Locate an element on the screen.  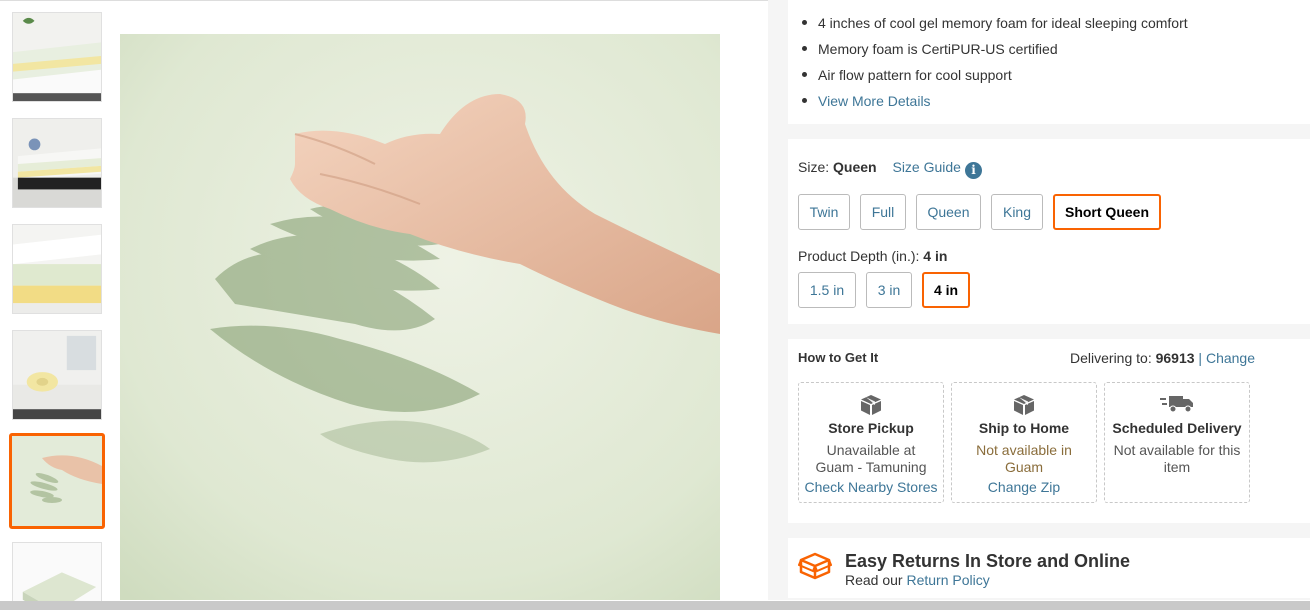
ship-to-home-status: Not available in Guam is located at coordinates (1024, 458).